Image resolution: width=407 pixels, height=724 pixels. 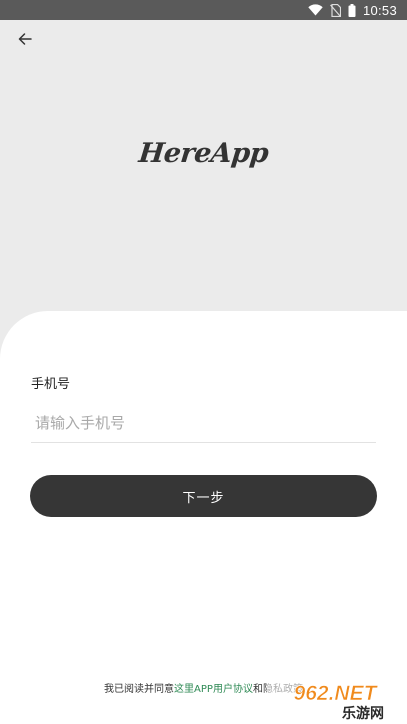 I want to click on user-agreement-link: 这里APP用户协议, so click(x=213, y=689).